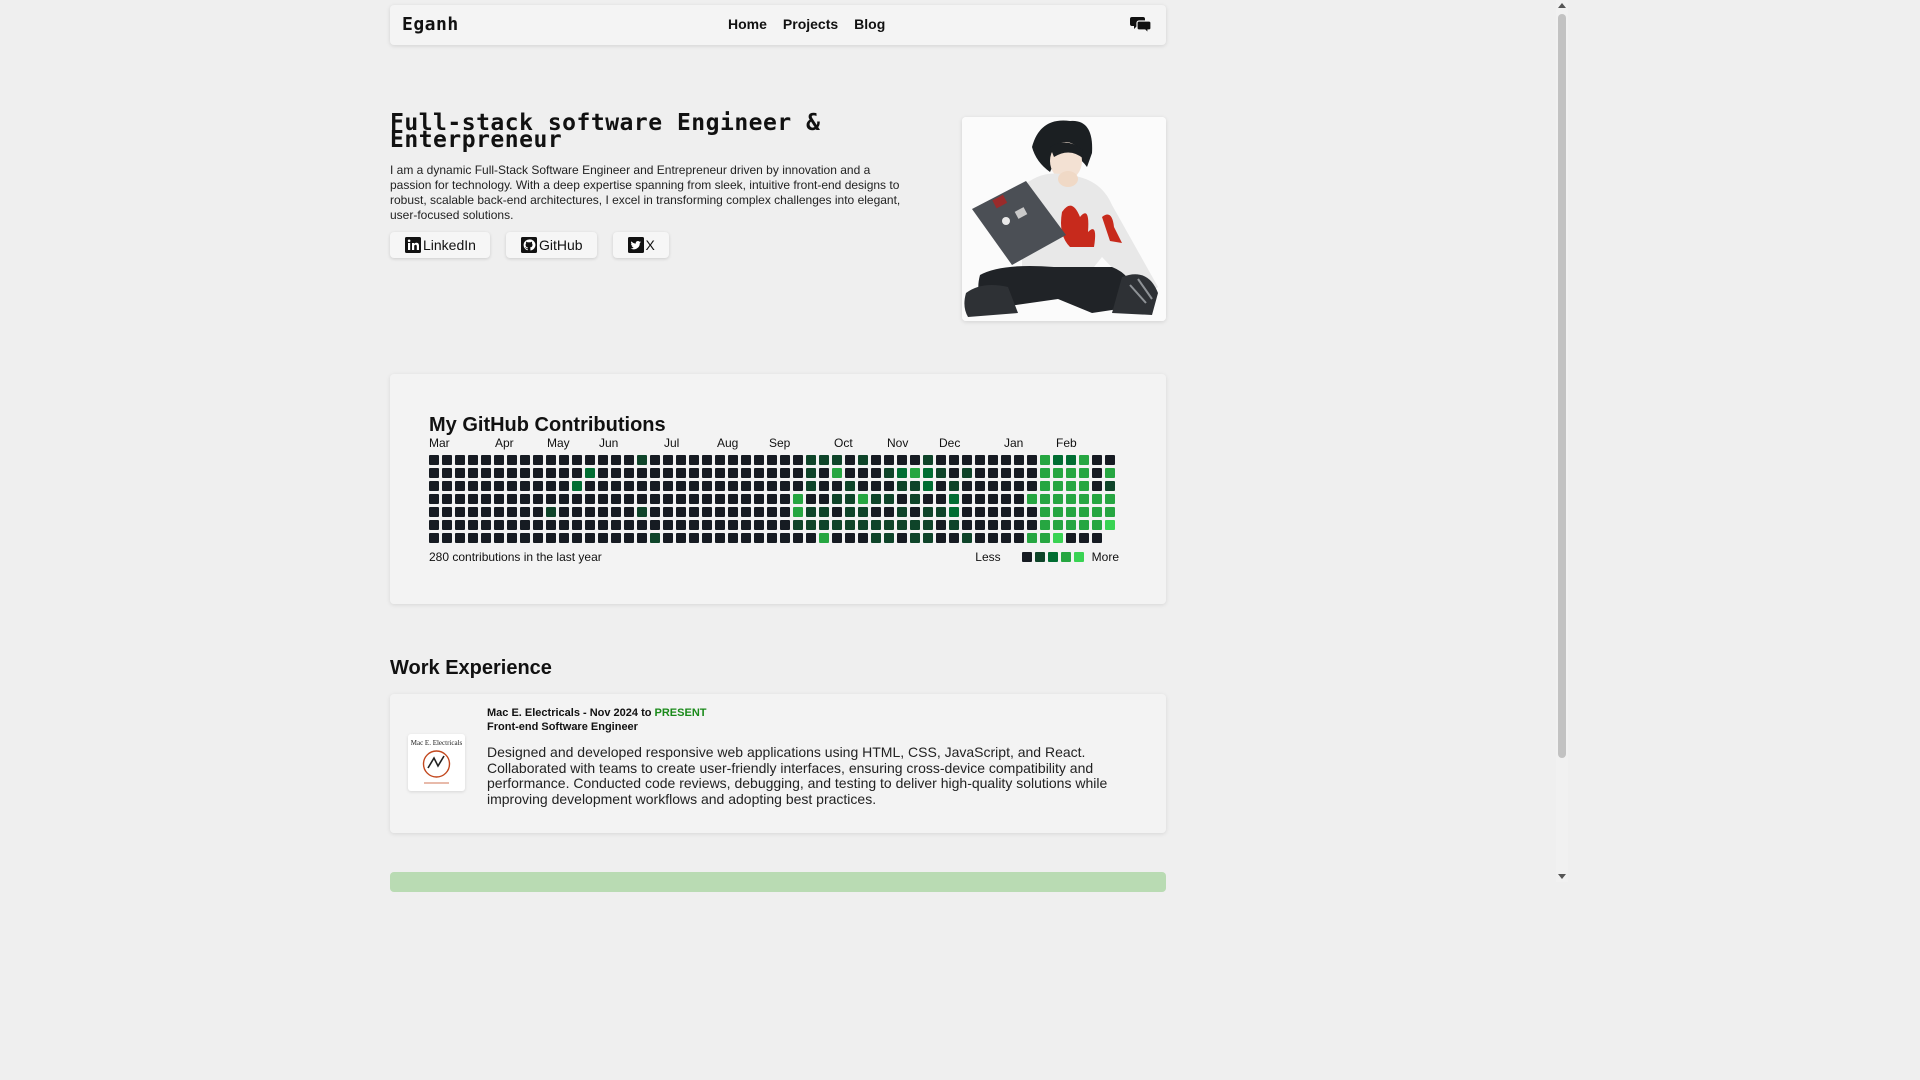  Describe the element at coordinates (747, 24) in the screenshot. I see `nav-link-home: Home` at that location.